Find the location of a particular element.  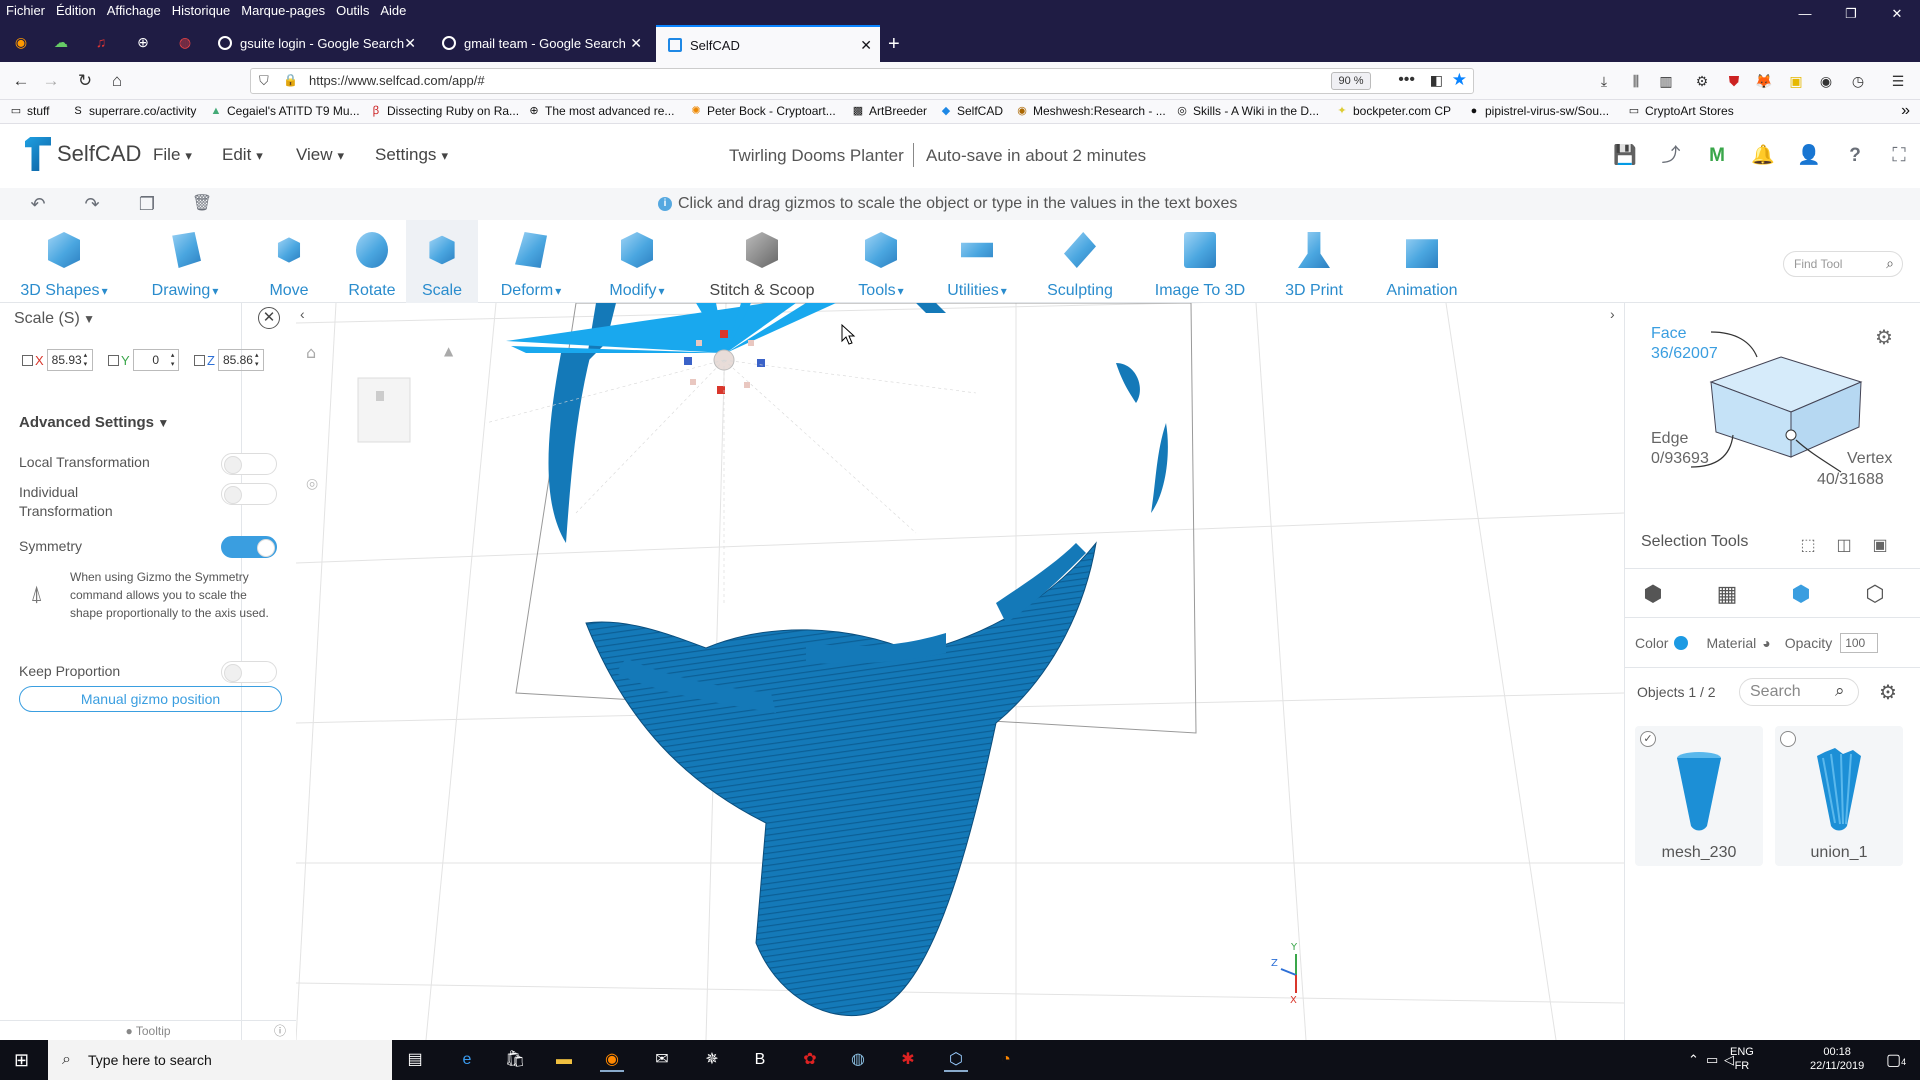

collapse-right-icon: › is located at coordinates (1612, 314).